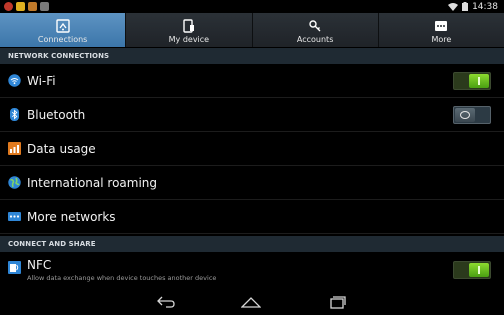 This screenshot has width=504, height=315. I want to click on more-networks-row: More networks, so click(252, 217).